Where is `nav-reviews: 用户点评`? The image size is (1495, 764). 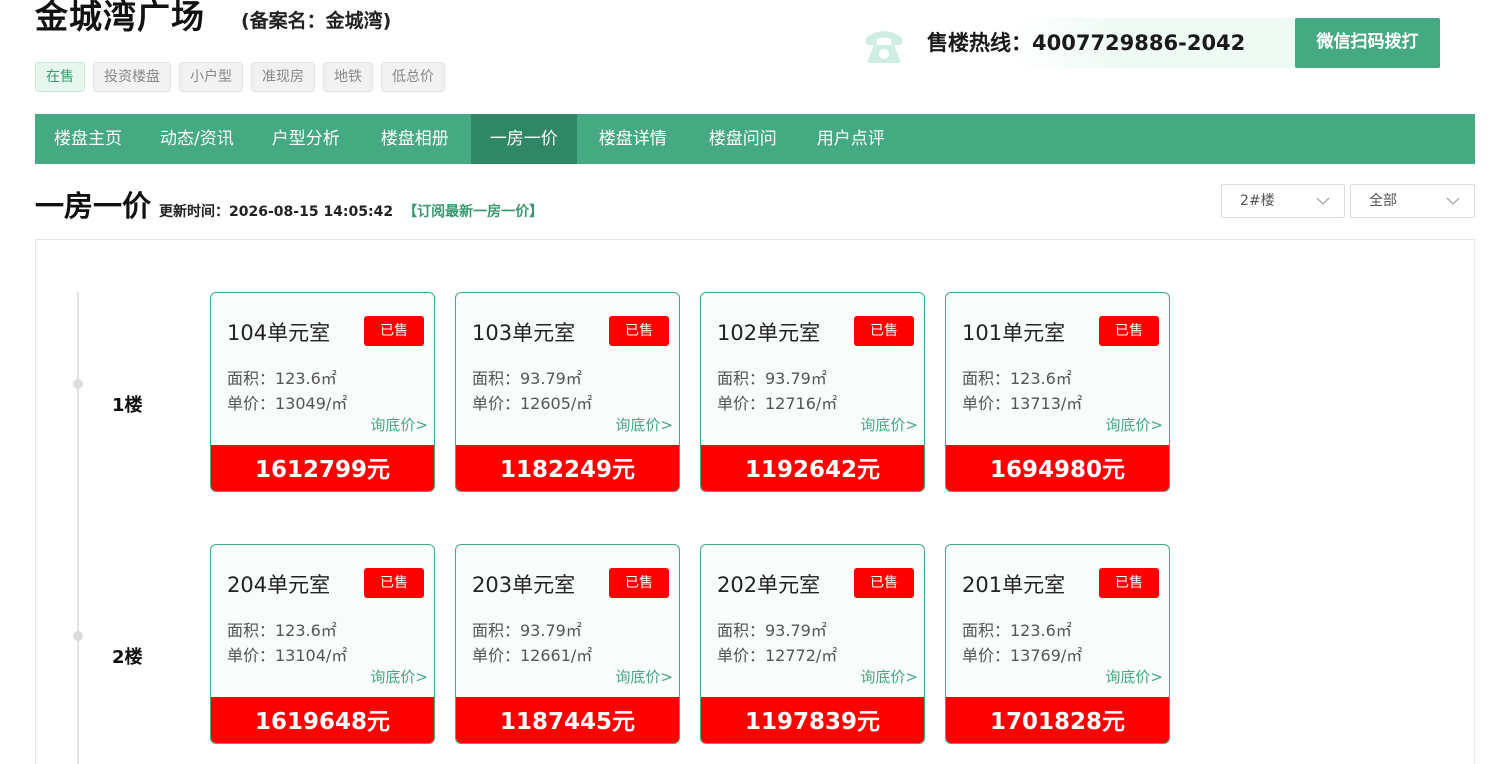 nav-reviews: 用户点评 is located at coordinates (851, 139).